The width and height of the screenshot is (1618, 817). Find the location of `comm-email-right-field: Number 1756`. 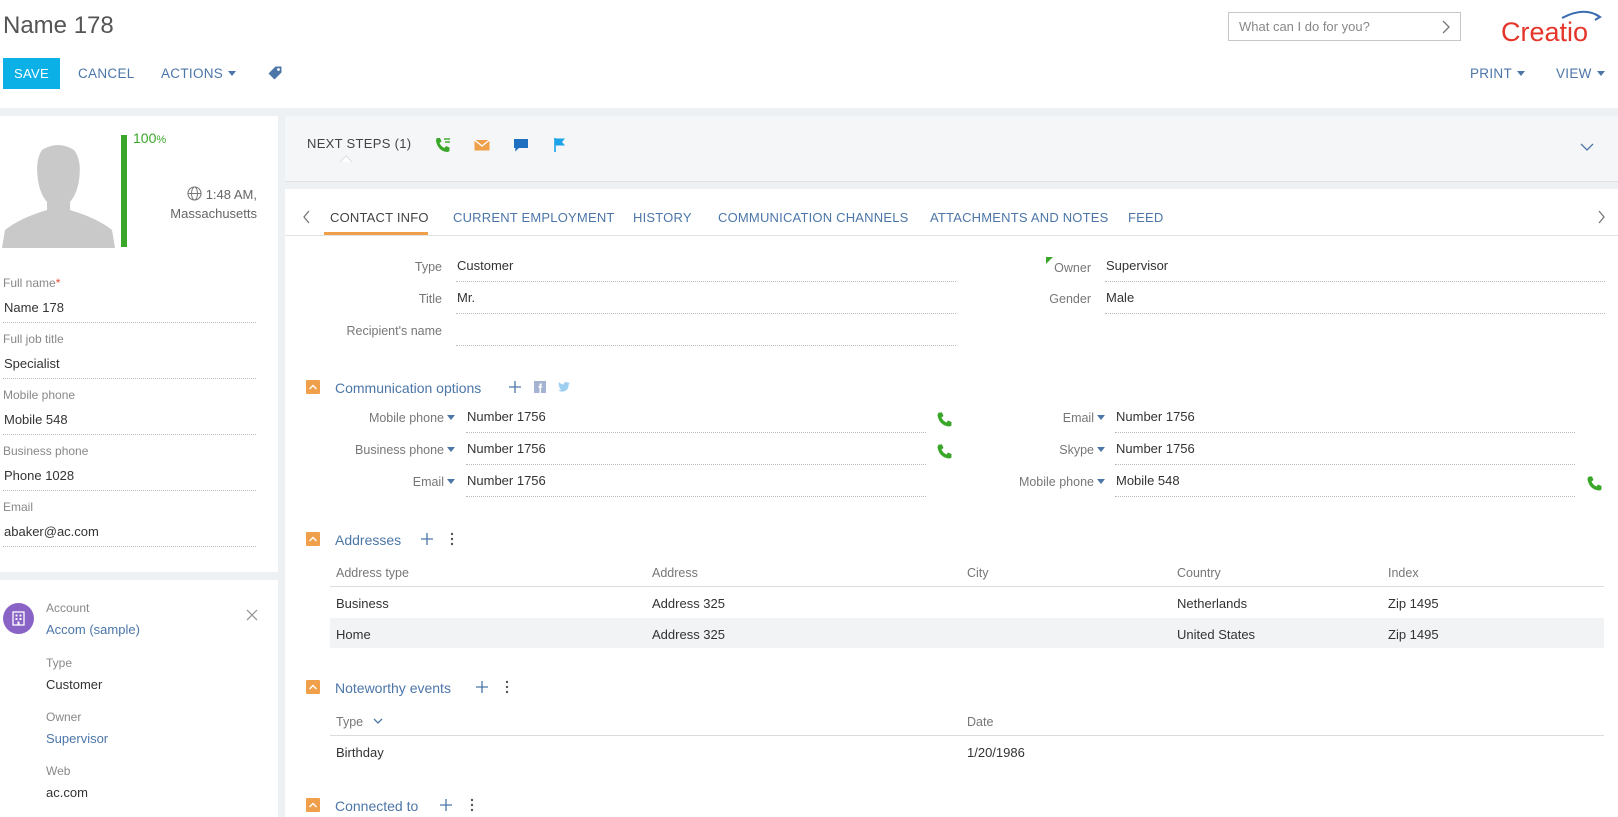

comm-email-right-field: Number 1756 is located at coordinates (1345, 420).